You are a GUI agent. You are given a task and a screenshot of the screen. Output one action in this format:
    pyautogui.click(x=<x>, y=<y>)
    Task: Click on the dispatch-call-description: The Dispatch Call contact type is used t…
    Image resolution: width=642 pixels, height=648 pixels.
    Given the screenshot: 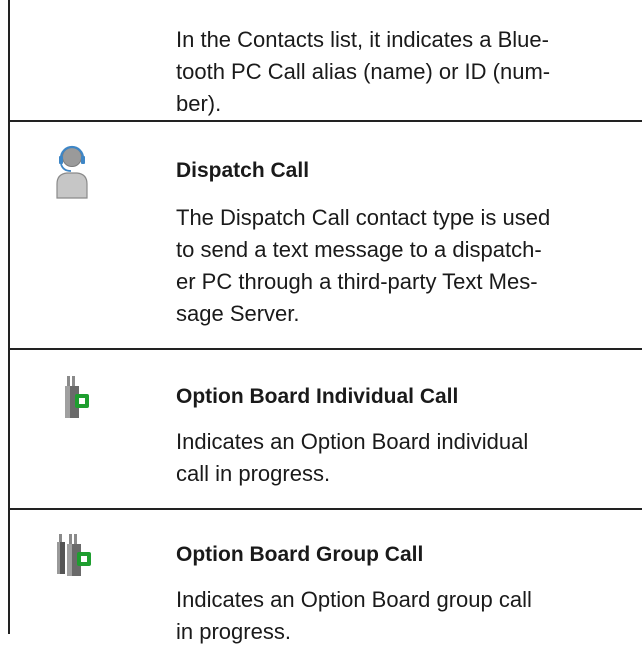 What is the action you would take?
    pyautogui.click(x=363, y=265)
    